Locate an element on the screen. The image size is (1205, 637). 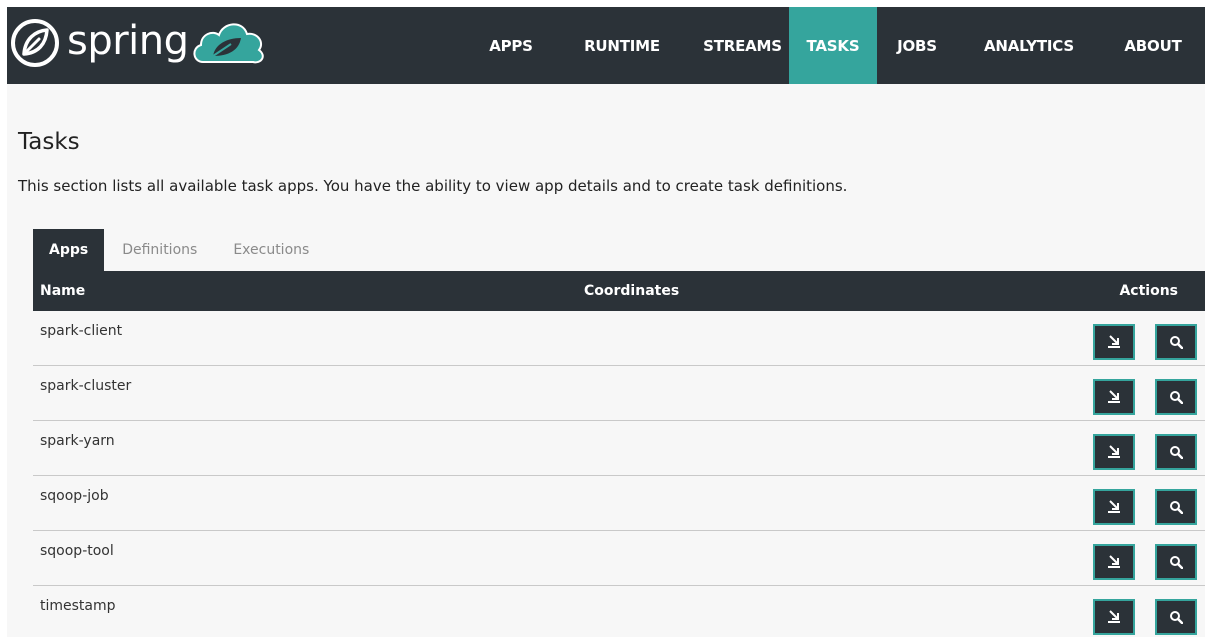
tab-apps: Apps is located at coordinates (69, 250).